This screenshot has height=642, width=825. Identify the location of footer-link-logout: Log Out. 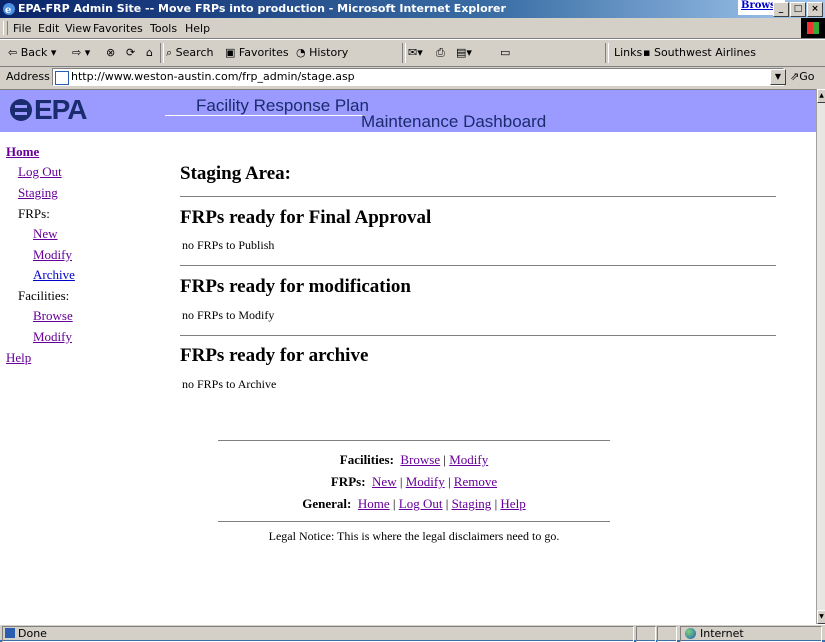
(421, 503).